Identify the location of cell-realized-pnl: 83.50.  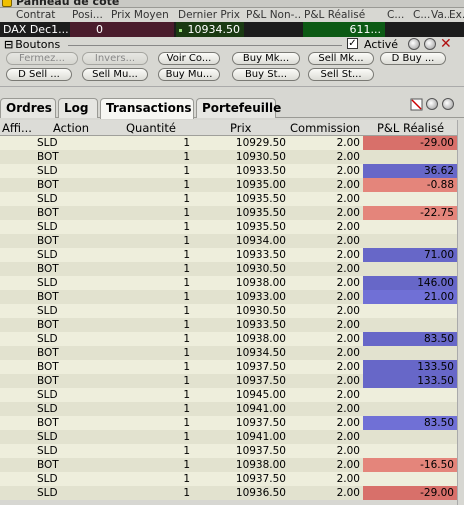
(410, 339).